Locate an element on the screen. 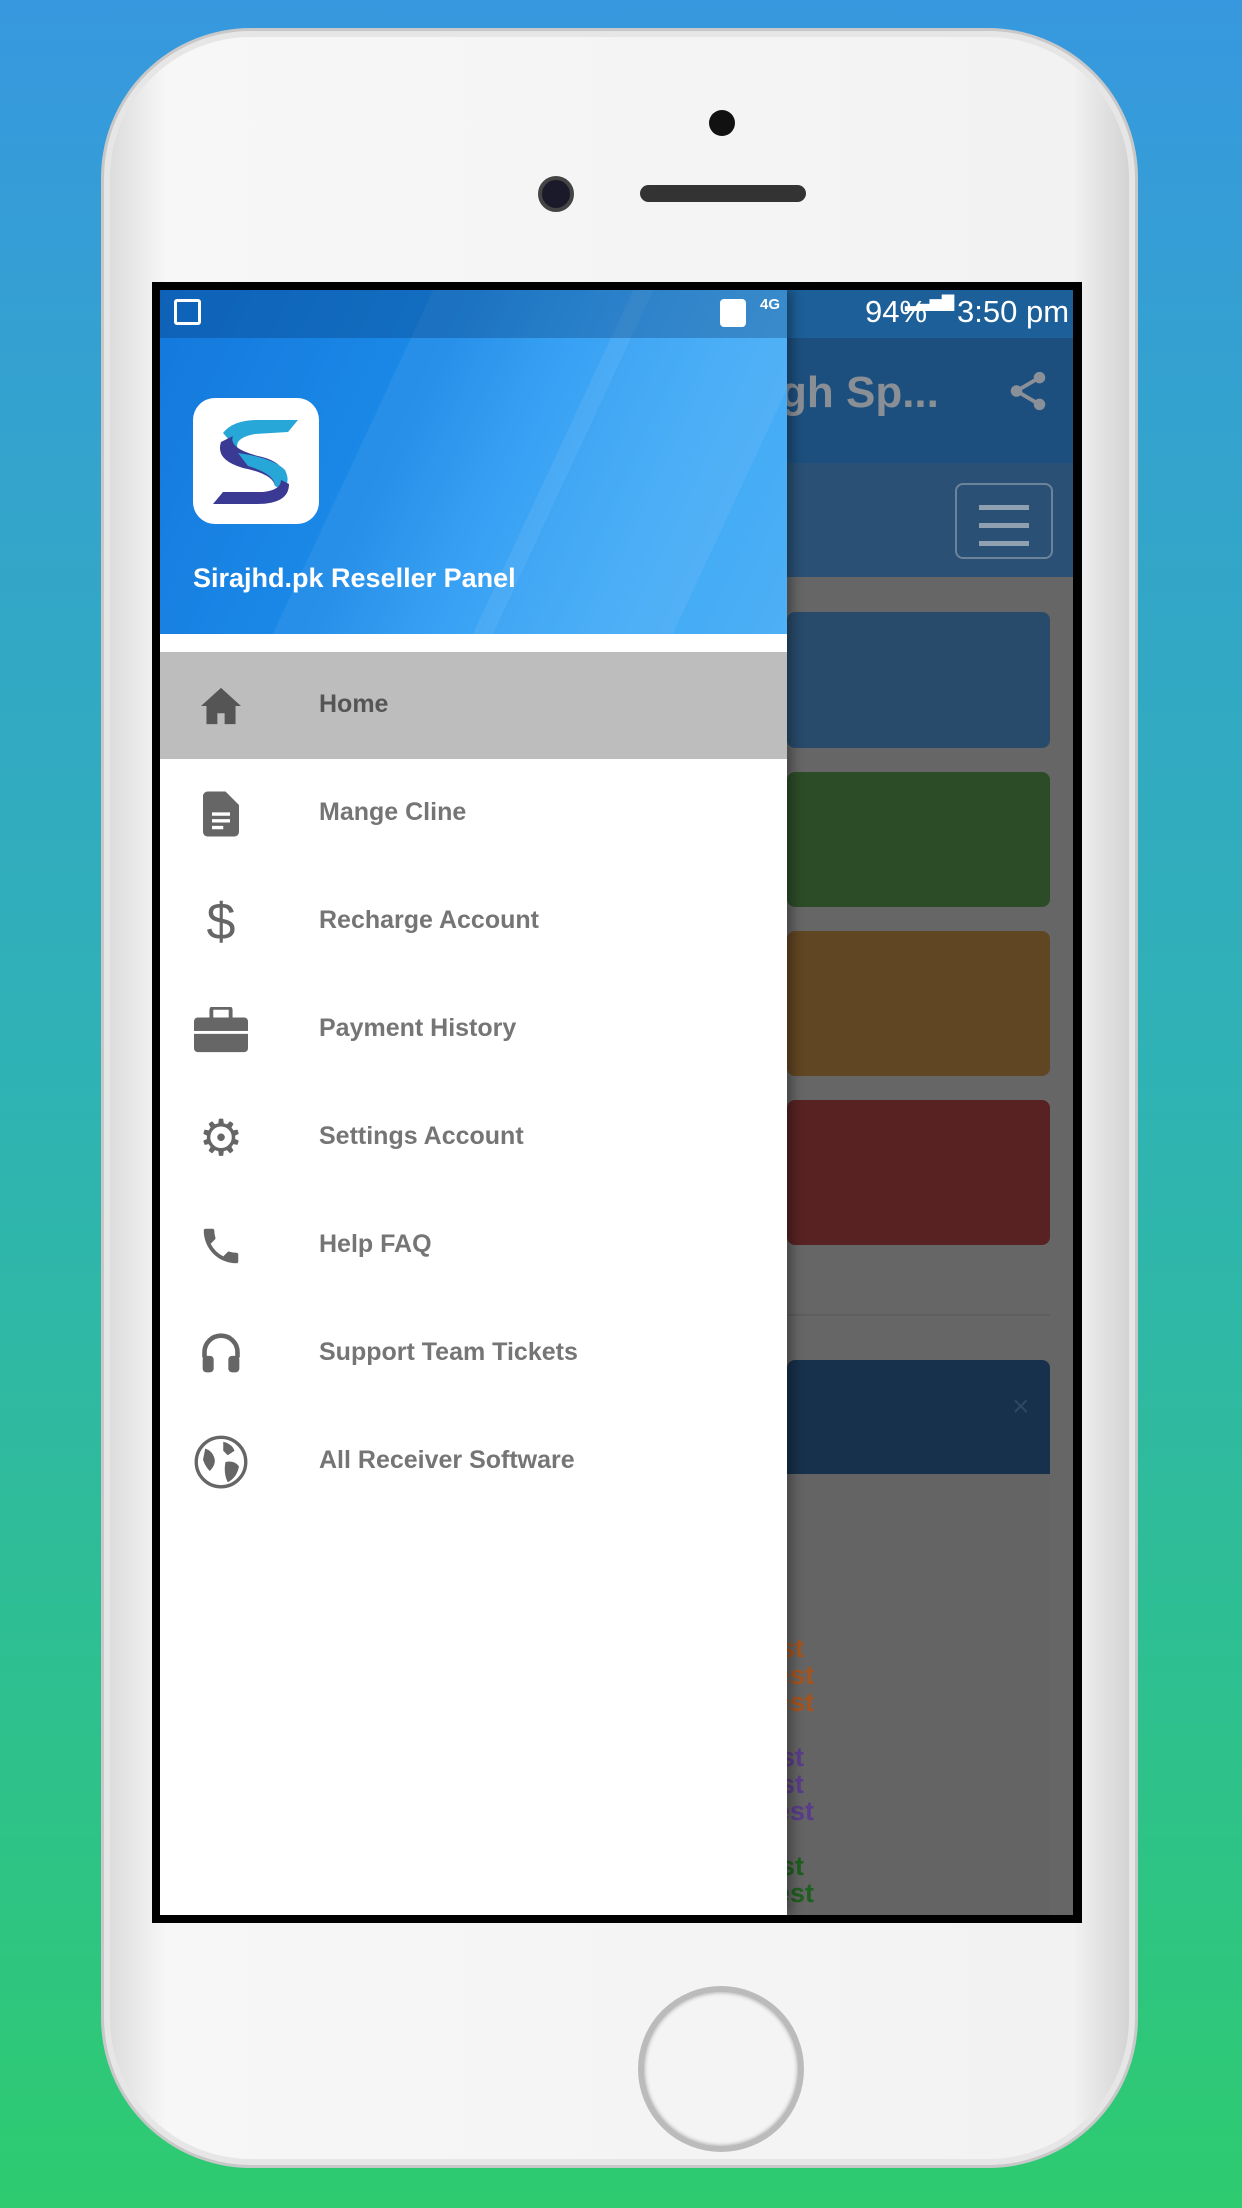 The width and height of the screenshot is (1242, 2208). home-button is located at coordinates (721, 2069).